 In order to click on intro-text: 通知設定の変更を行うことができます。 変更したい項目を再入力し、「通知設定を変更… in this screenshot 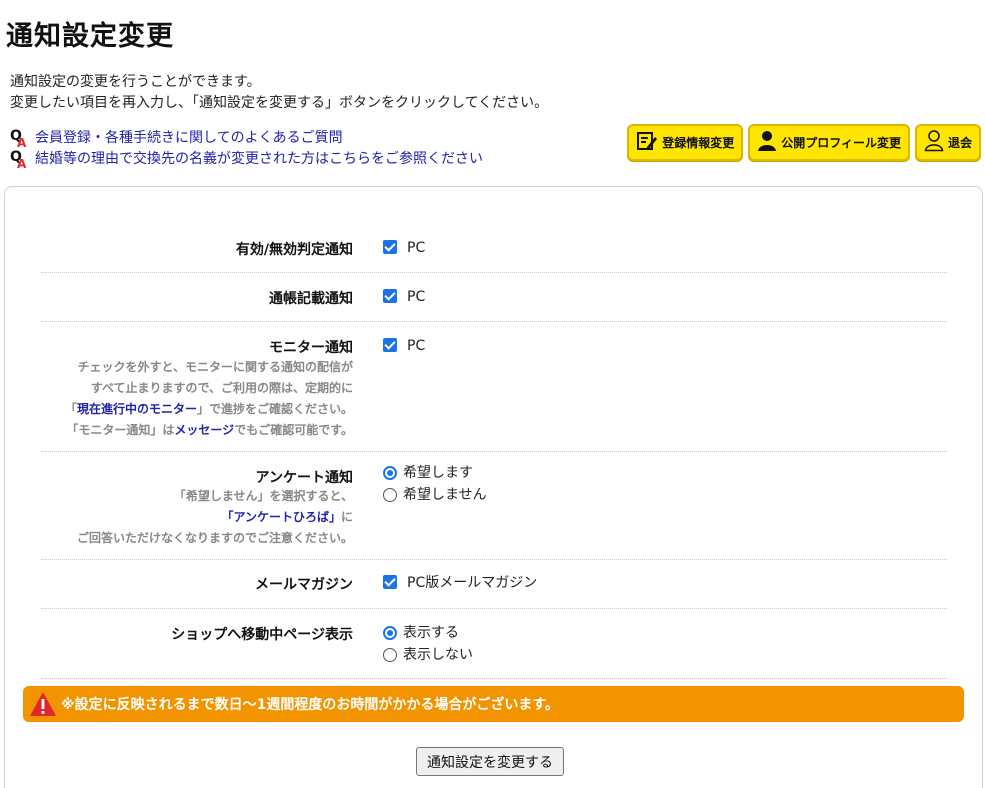, I will do `click(279, 93)`.